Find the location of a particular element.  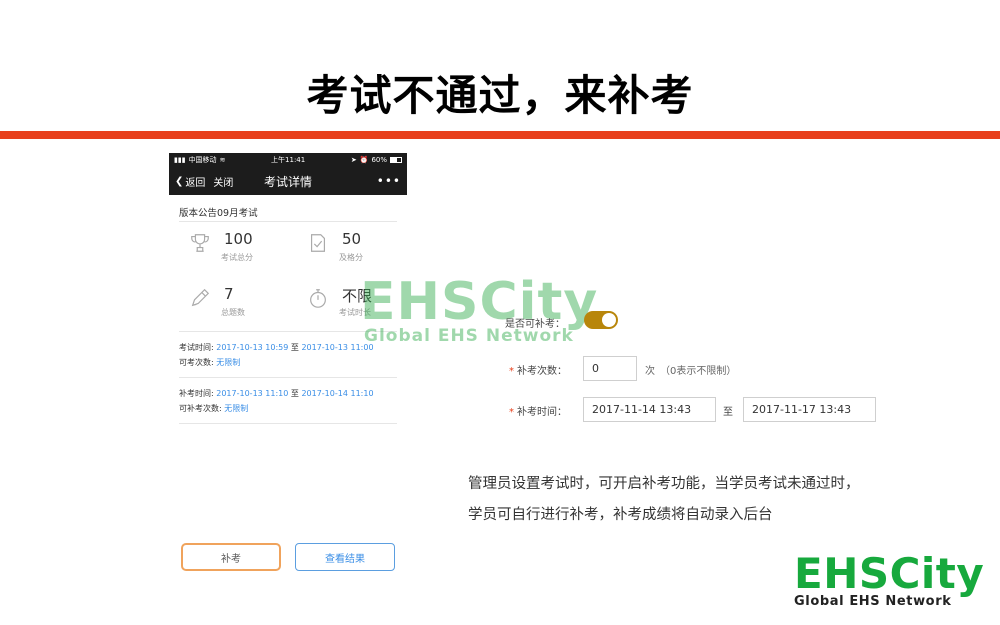

battery-icon is located at coordinates (396, 160).